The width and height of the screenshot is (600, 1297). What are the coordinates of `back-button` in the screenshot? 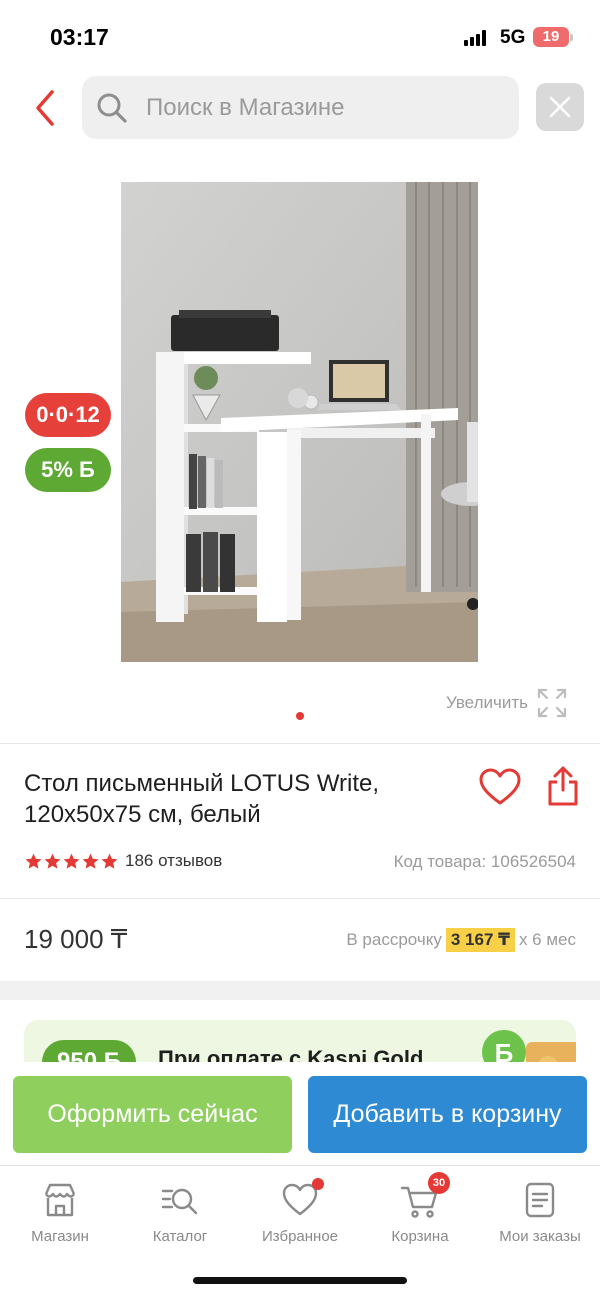 It's located at (46, 108).